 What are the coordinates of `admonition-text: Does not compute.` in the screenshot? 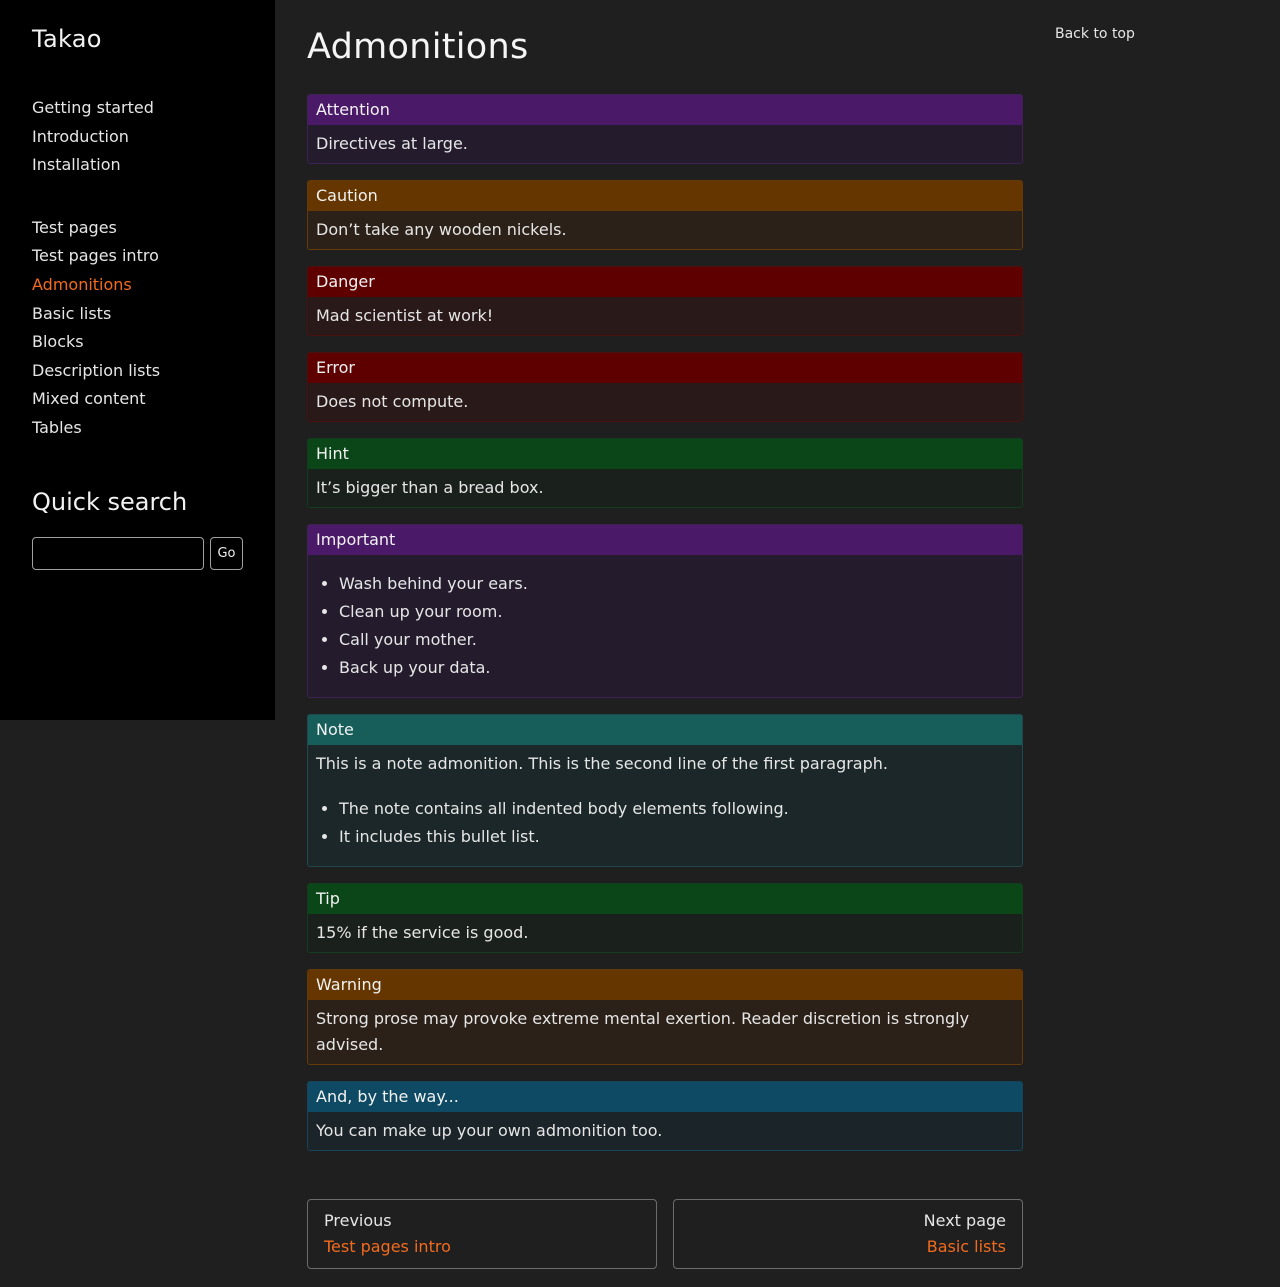 It's located at (392, 401).